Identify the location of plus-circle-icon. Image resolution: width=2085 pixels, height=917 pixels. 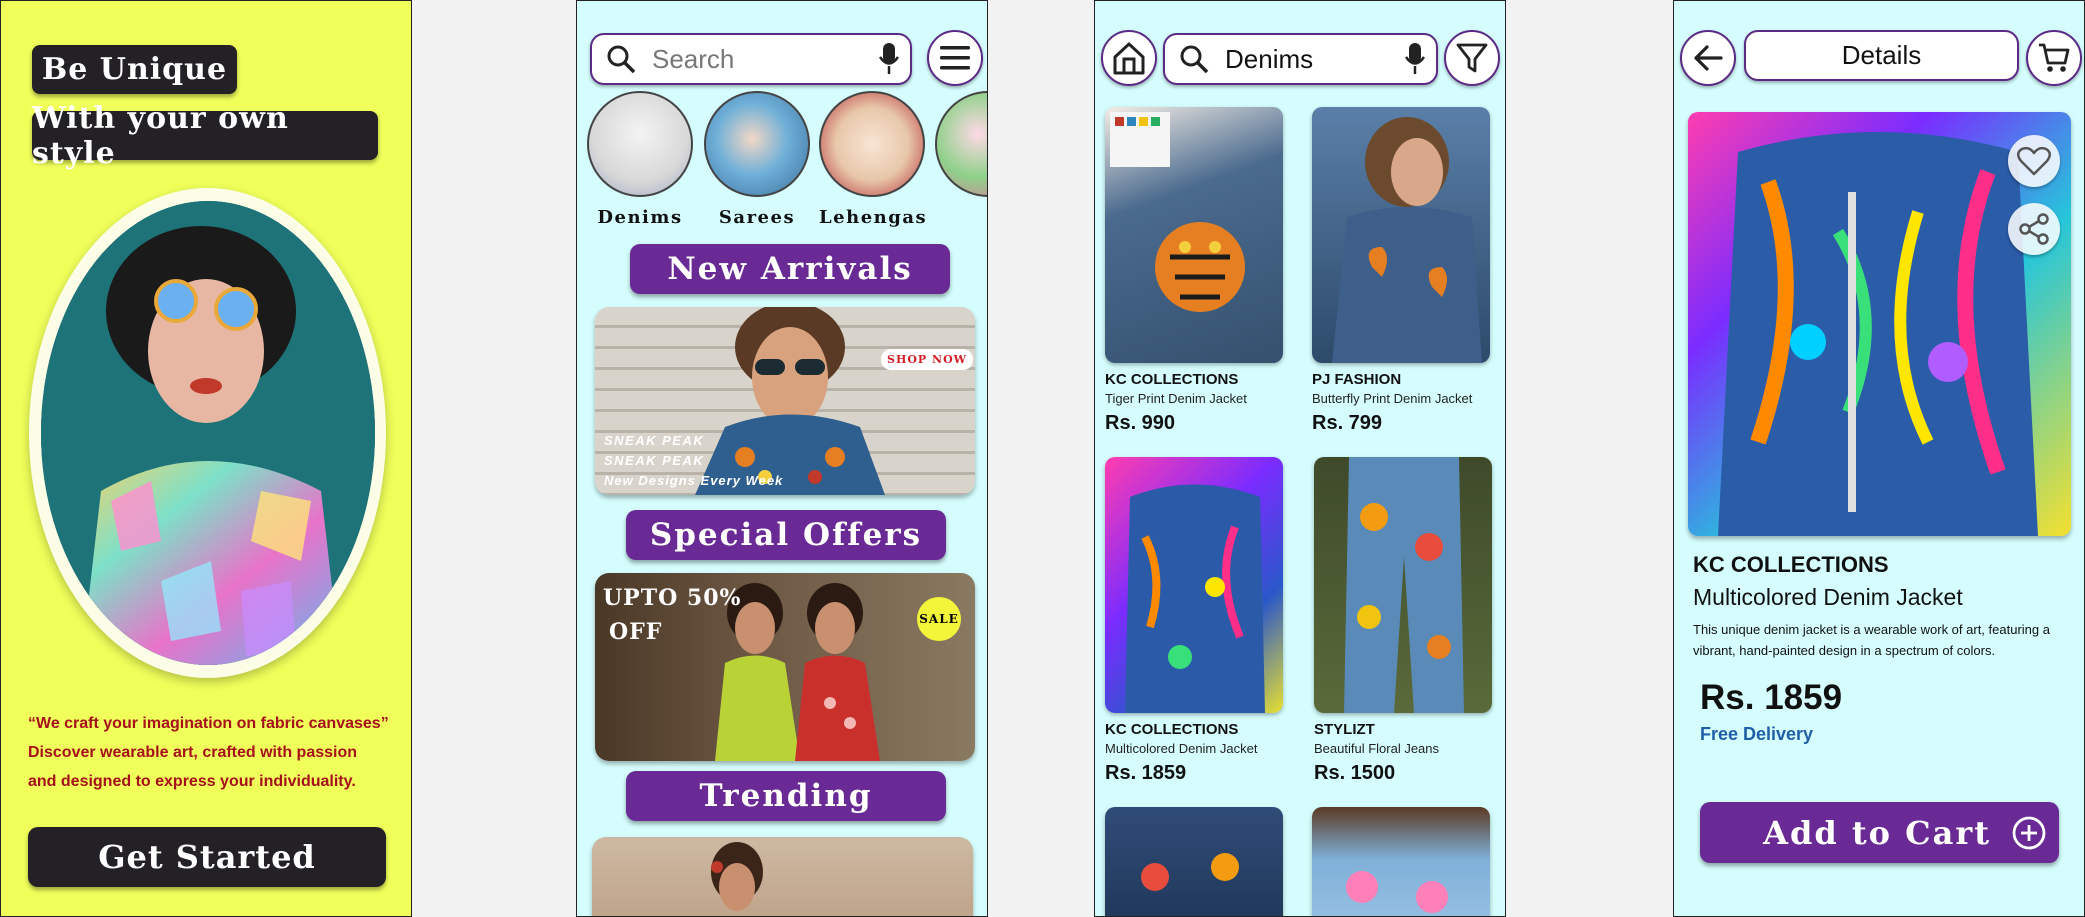
(2029, 832).